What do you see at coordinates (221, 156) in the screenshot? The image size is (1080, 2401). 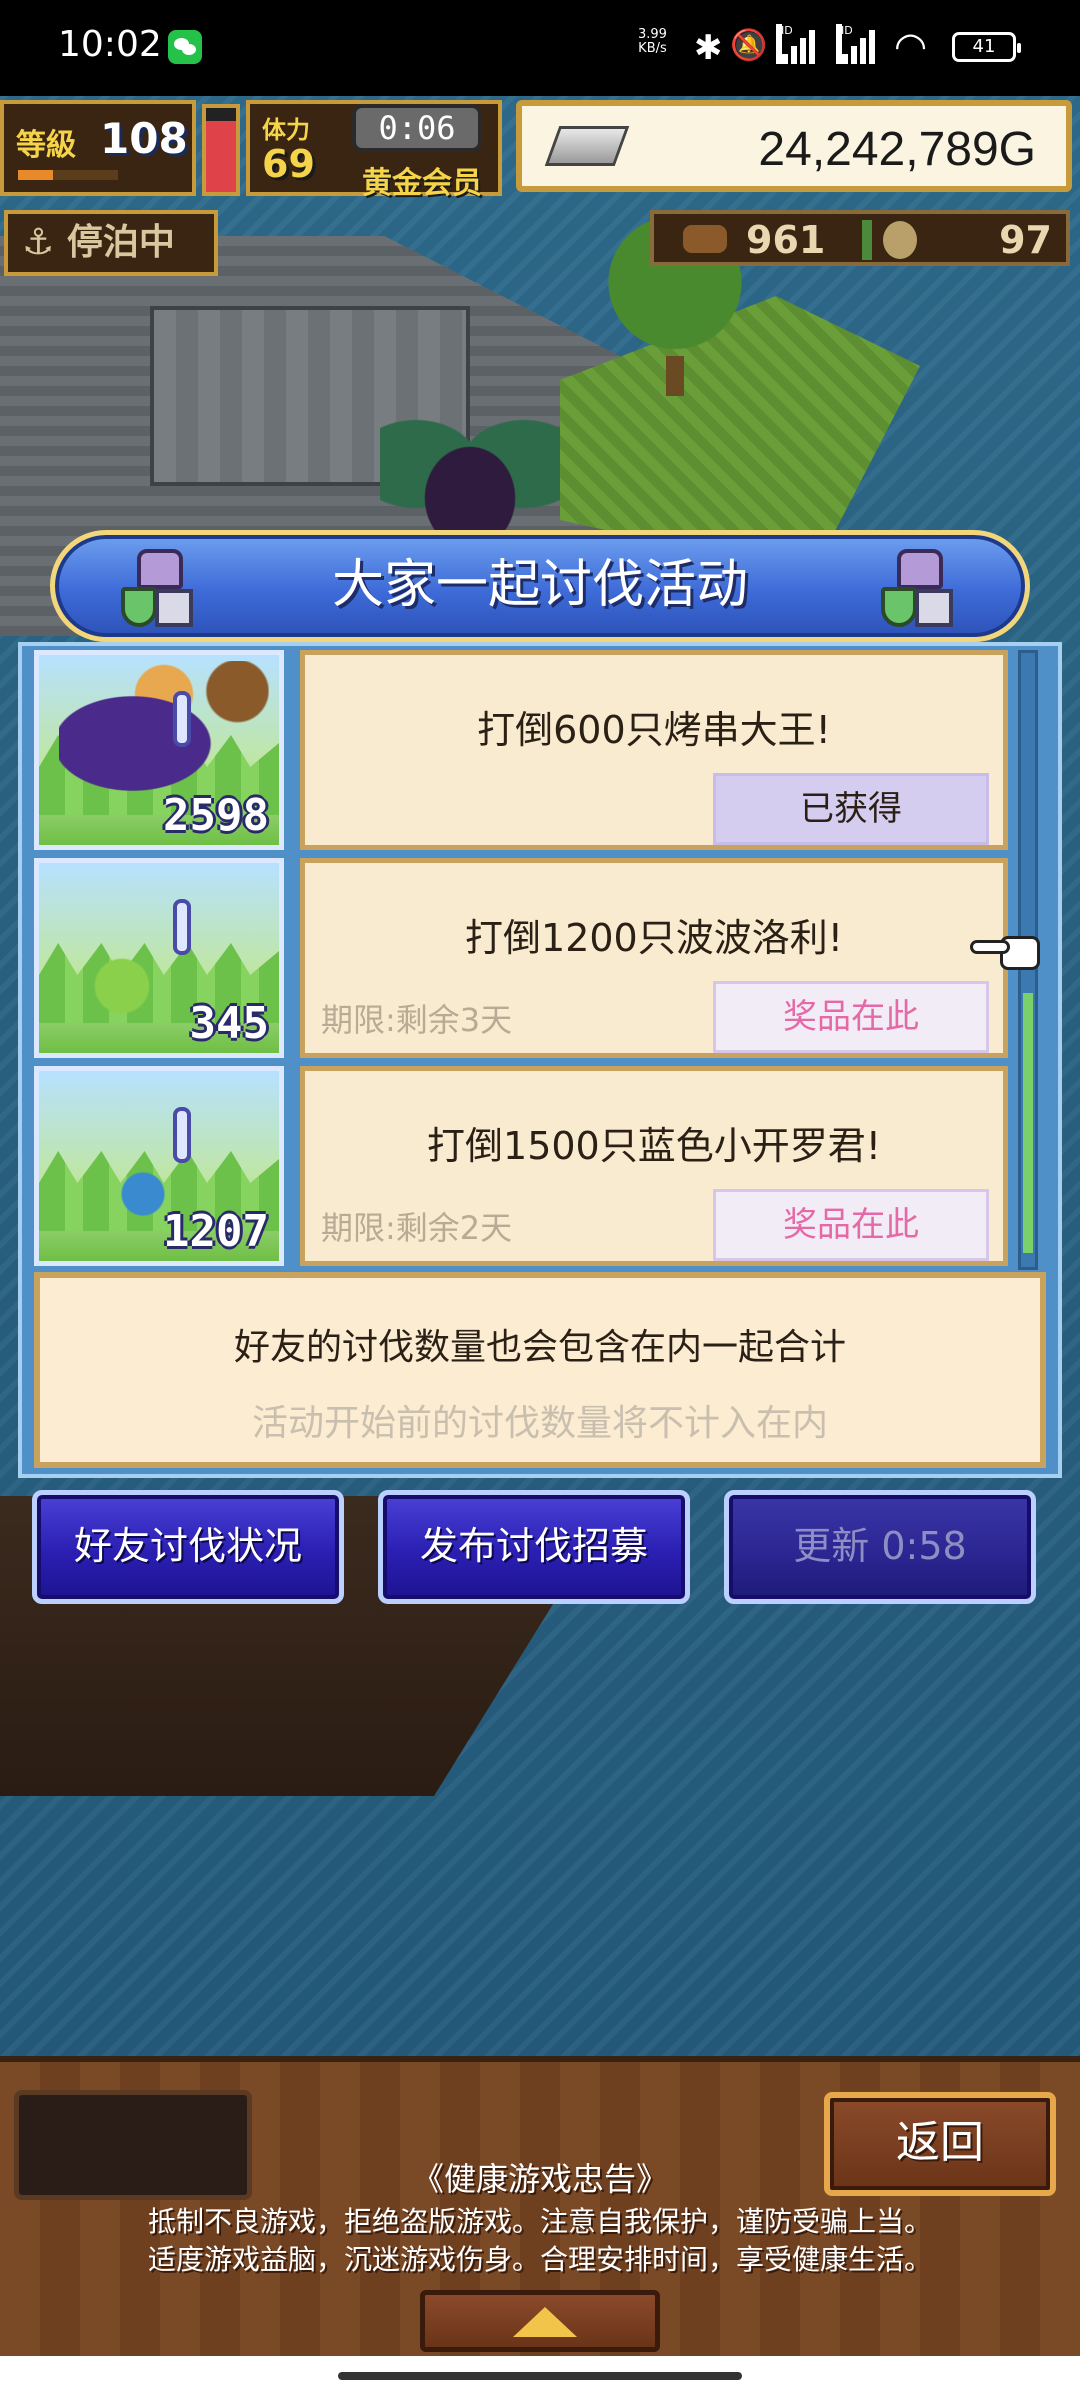 I see `stamina-gauge-fill` at bounding box center [221, 156].